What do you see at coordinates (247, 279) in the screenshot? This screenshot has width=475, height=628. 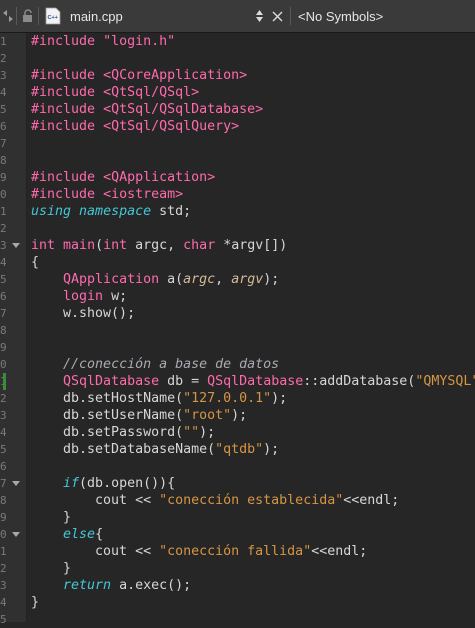 I see `code-token: argv` at bounding box center [247, 279].